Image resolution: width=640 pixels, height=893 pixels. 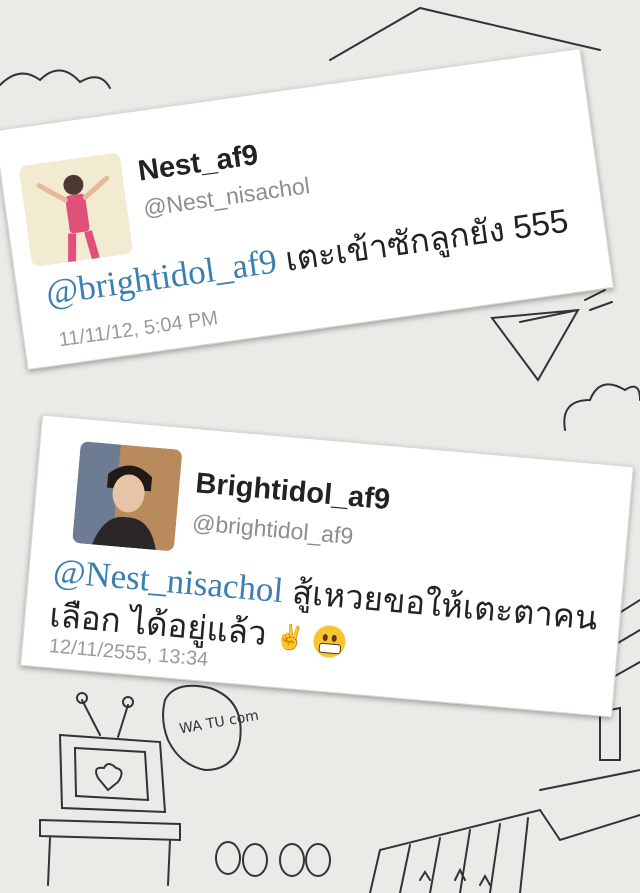 What do you see at coordinates (290, 638) in the screenshot?
I see `peace-sign-icon: ✌` at bounding box center [290, 638].